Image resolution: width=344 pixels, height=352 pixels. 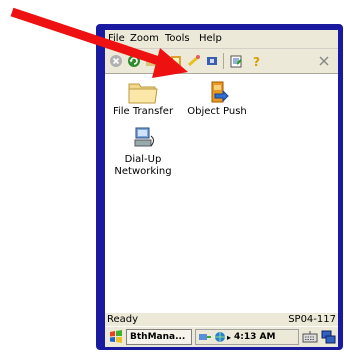 I want to click on stop-button, so click(x=116, y=61).